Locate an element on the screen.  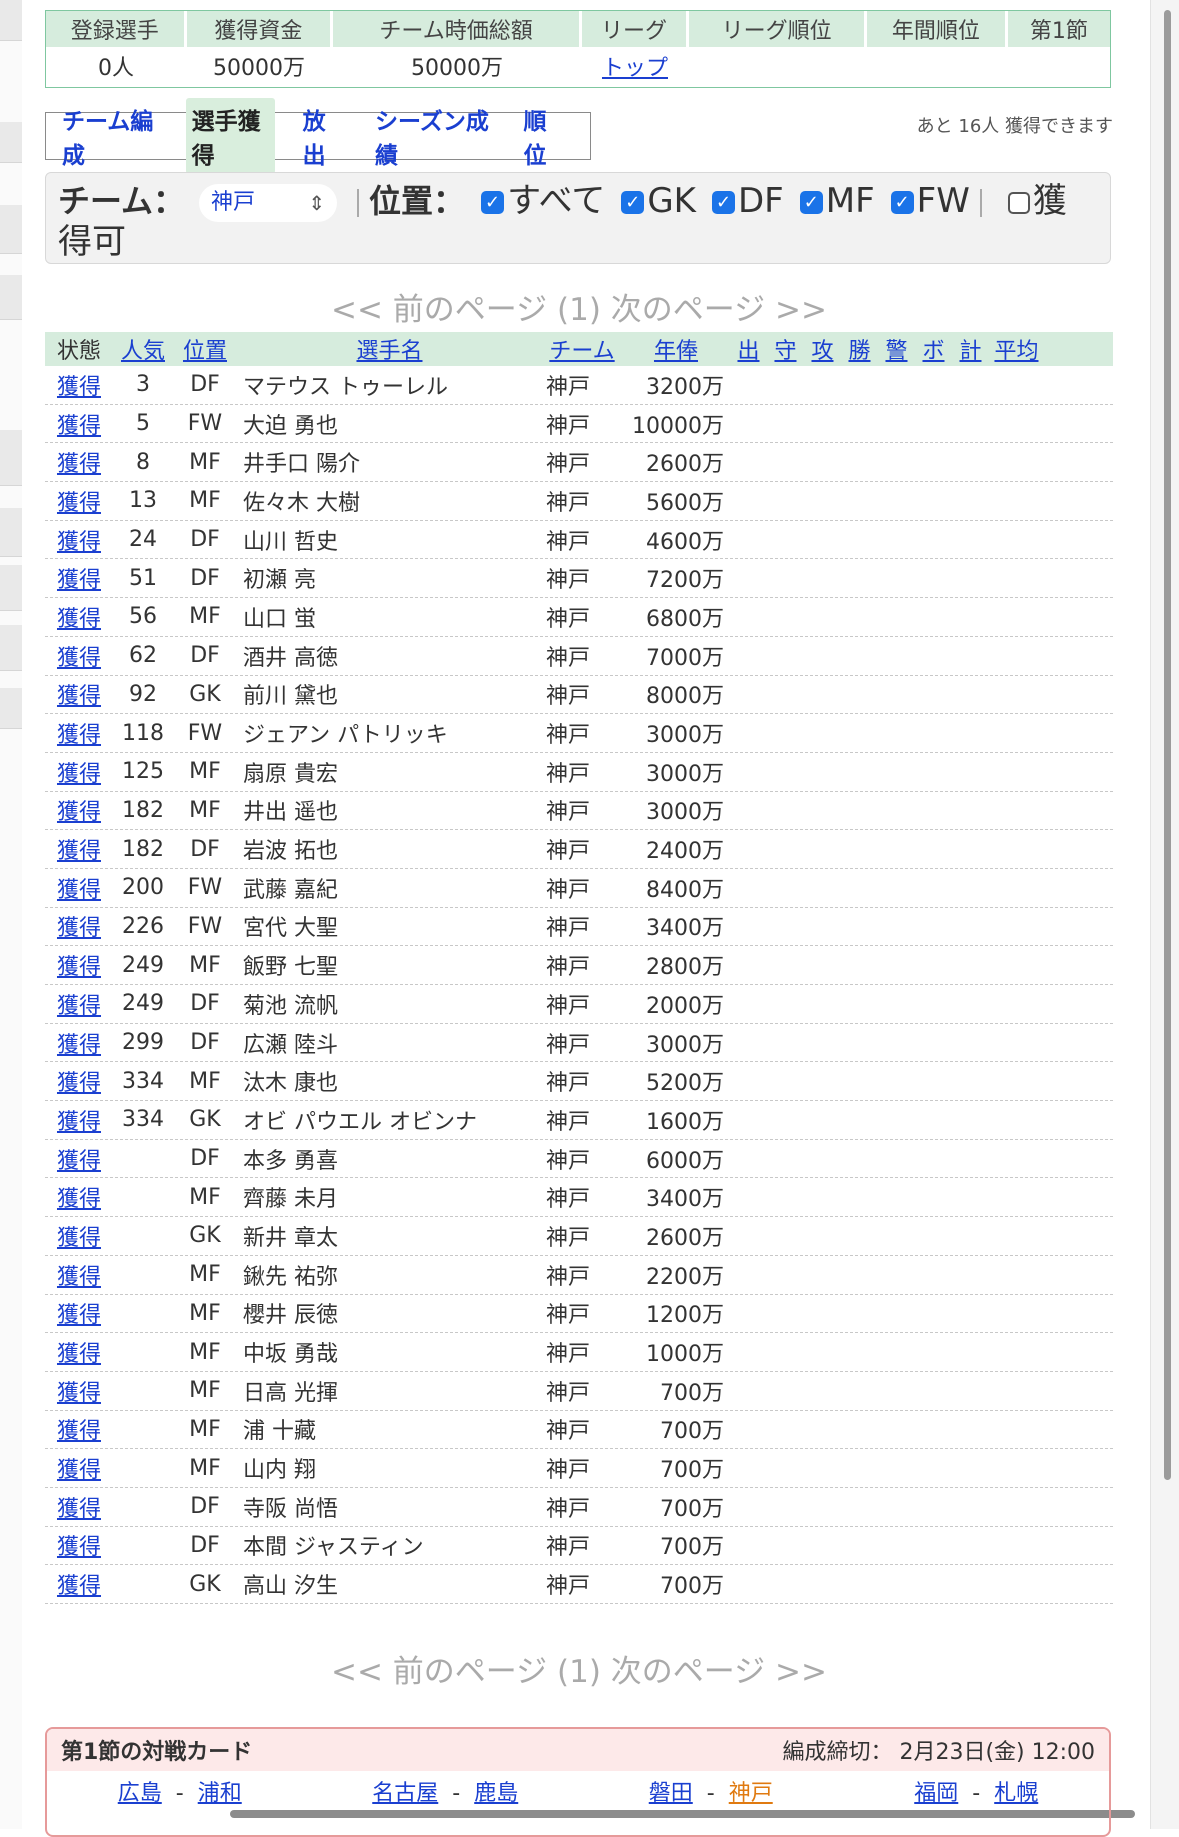
tab-release: 放出 is located at coordinates (322, 136).